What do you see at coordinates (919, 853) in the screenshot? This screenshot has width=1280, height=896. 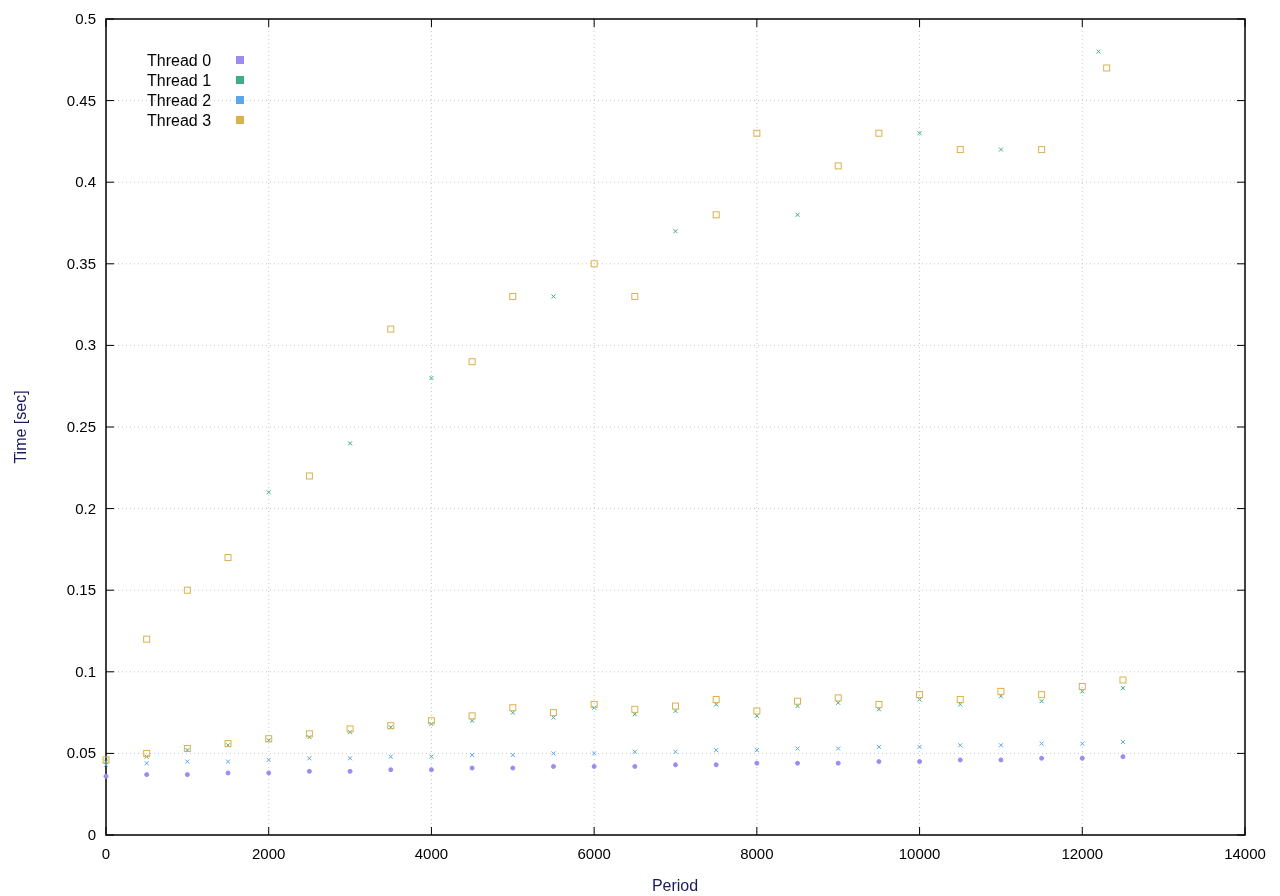 I see `x-tick-label: 10000` at bounding box center [919, 853].